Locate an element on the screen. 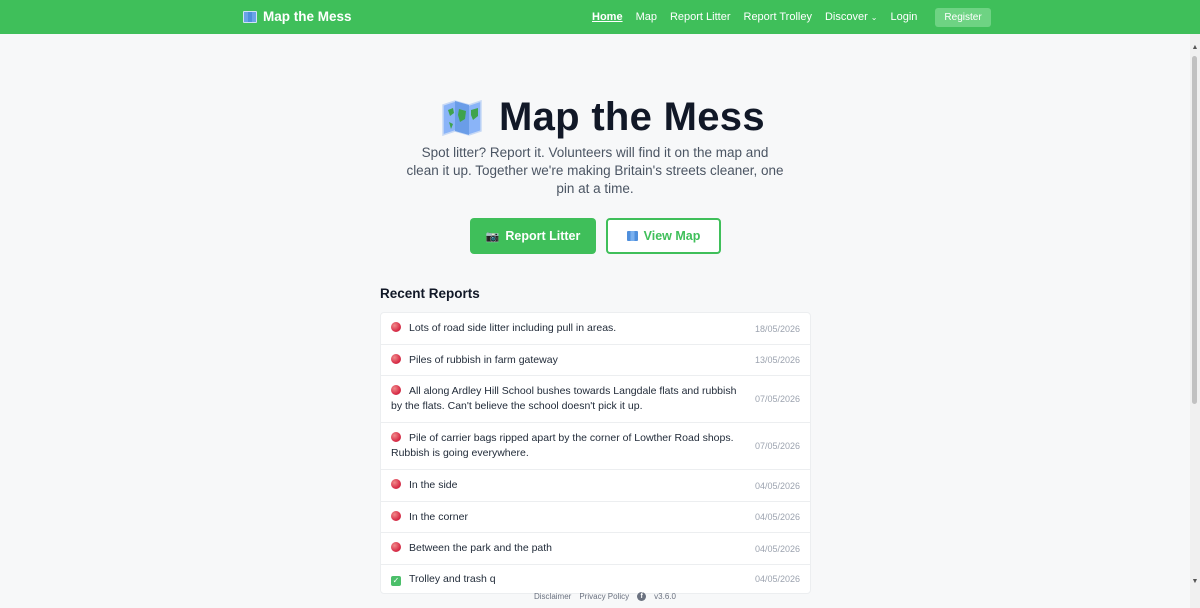 This screenshot has height=608, width=1200. world-map-icon is located at coordinates (462, 117).